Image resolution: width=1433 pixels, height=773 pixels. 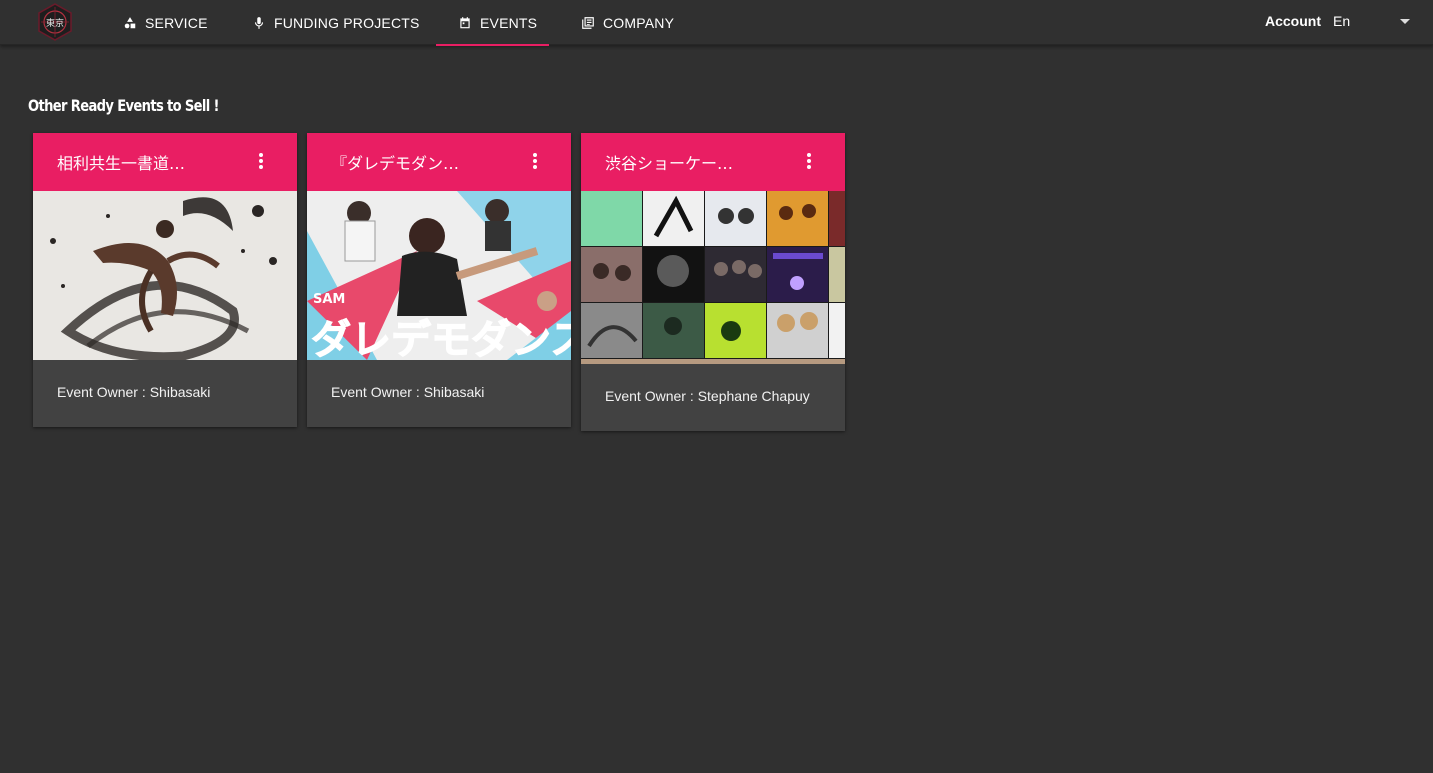 I want to click on nav-events: EVENTS, so click(x=492, y=23).